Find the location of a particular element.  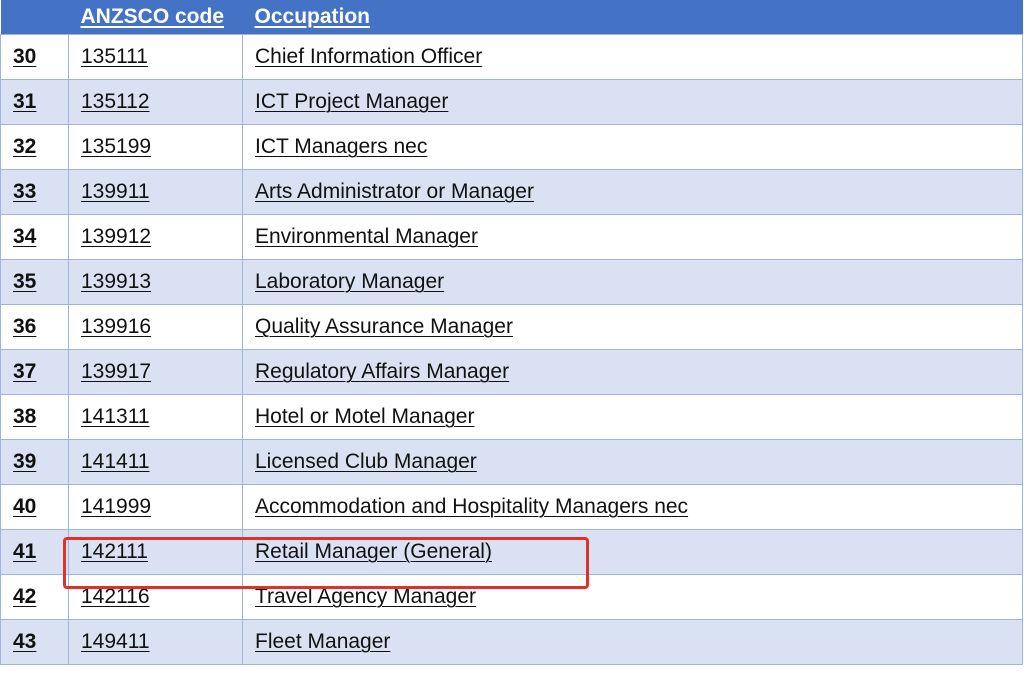

anzsco-code-link: 139912 is located at coordinates (155, 237).